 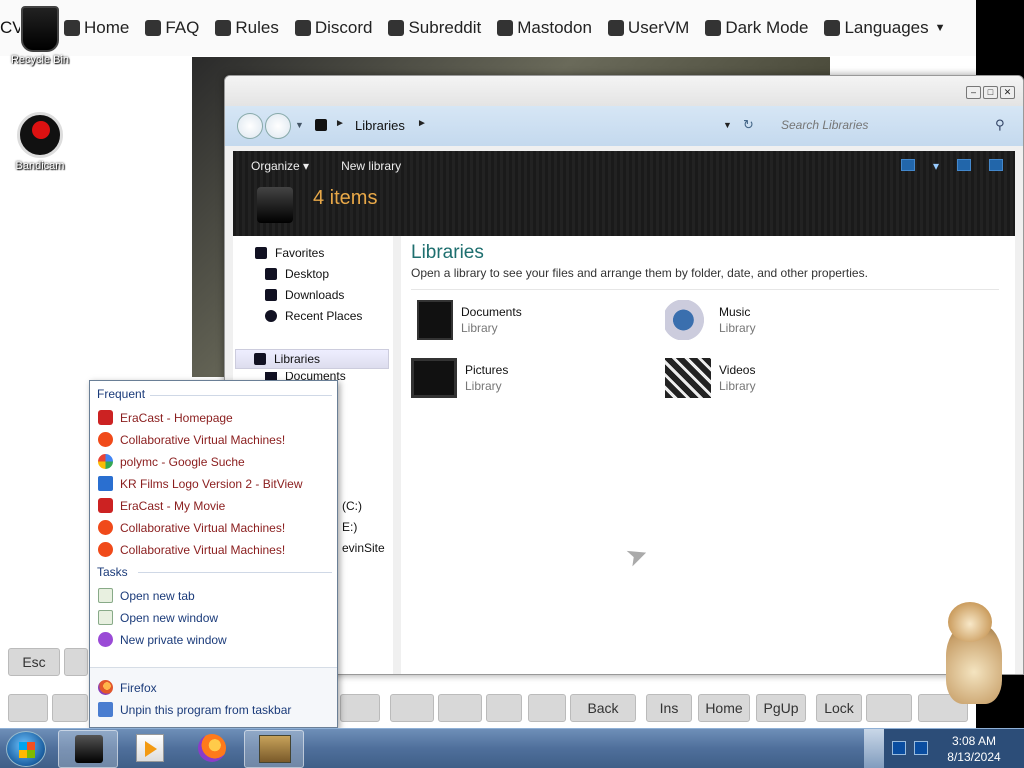 What do you see at coordinates (313, 316) in the screenshot?
I see `nav-recent-places: Recent Places` at bounding box center [313, 316].